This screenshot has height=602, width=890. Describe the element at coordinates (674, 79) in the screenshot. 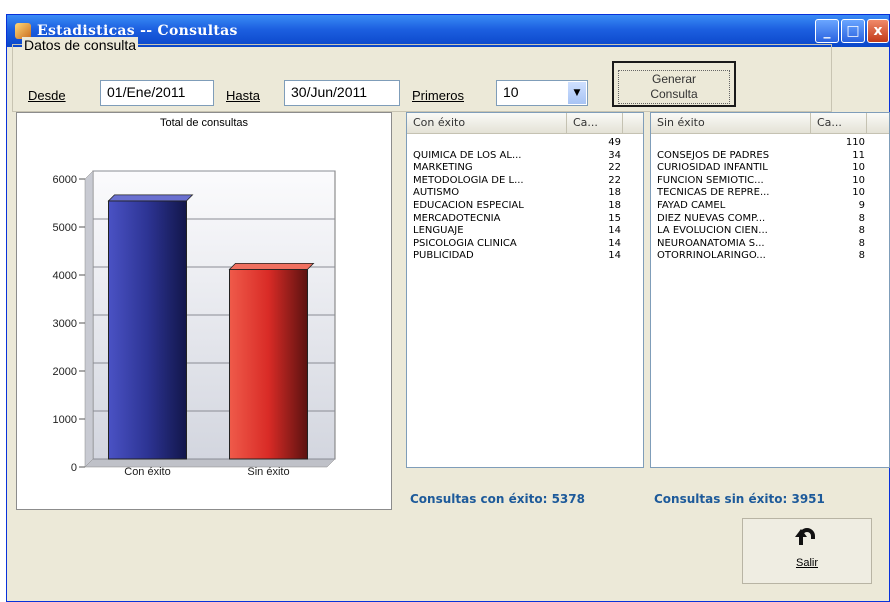

I see `generate-query-label-line1: Generar` at that location.